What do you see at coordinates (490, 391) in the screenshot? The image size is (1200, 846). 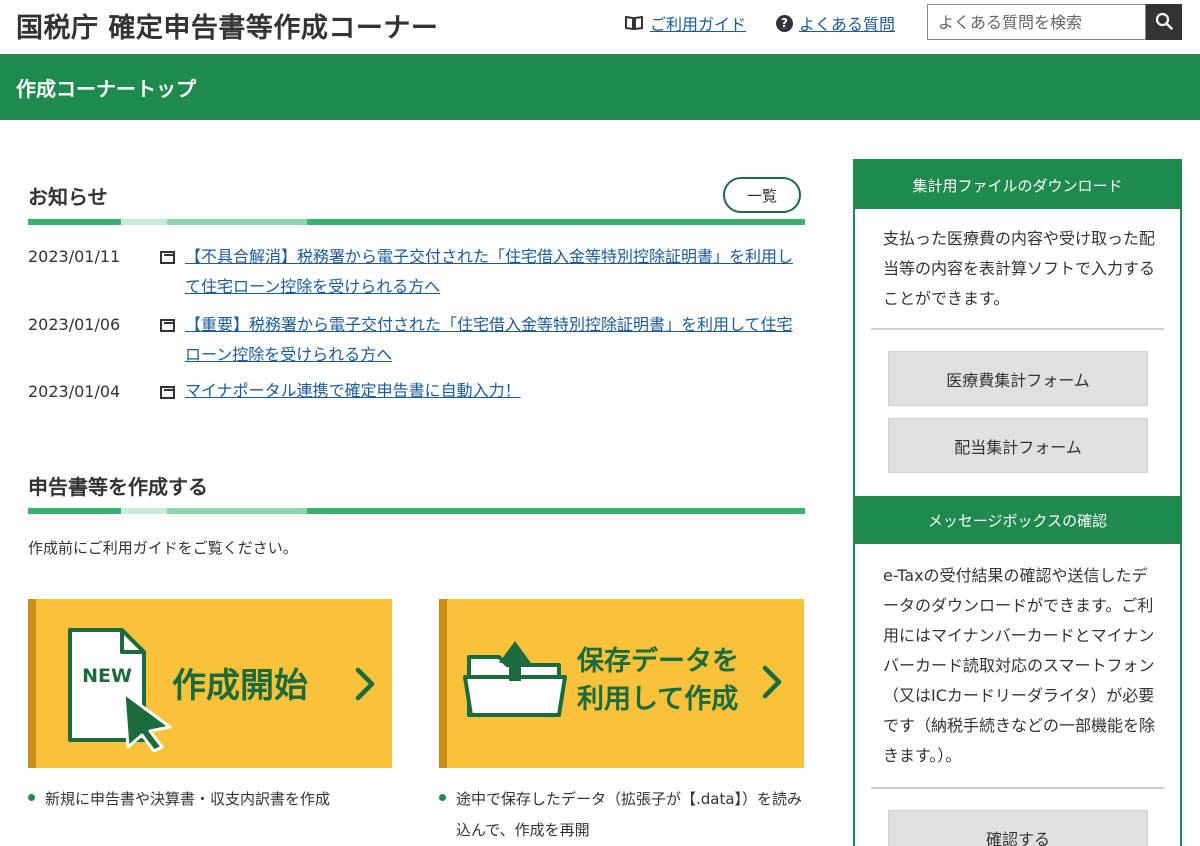 I see `news-link: マイナポータル連携で確定申告書に自動入力！` at bounding box center [490, 391].